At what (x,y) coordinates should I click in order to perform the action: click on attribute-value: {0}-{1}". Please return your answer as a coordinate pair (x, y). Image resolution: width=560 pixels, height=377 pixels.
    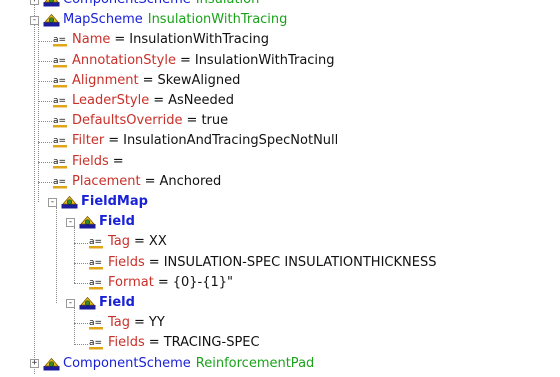
    Looking at the image, I should click on (203, 282).